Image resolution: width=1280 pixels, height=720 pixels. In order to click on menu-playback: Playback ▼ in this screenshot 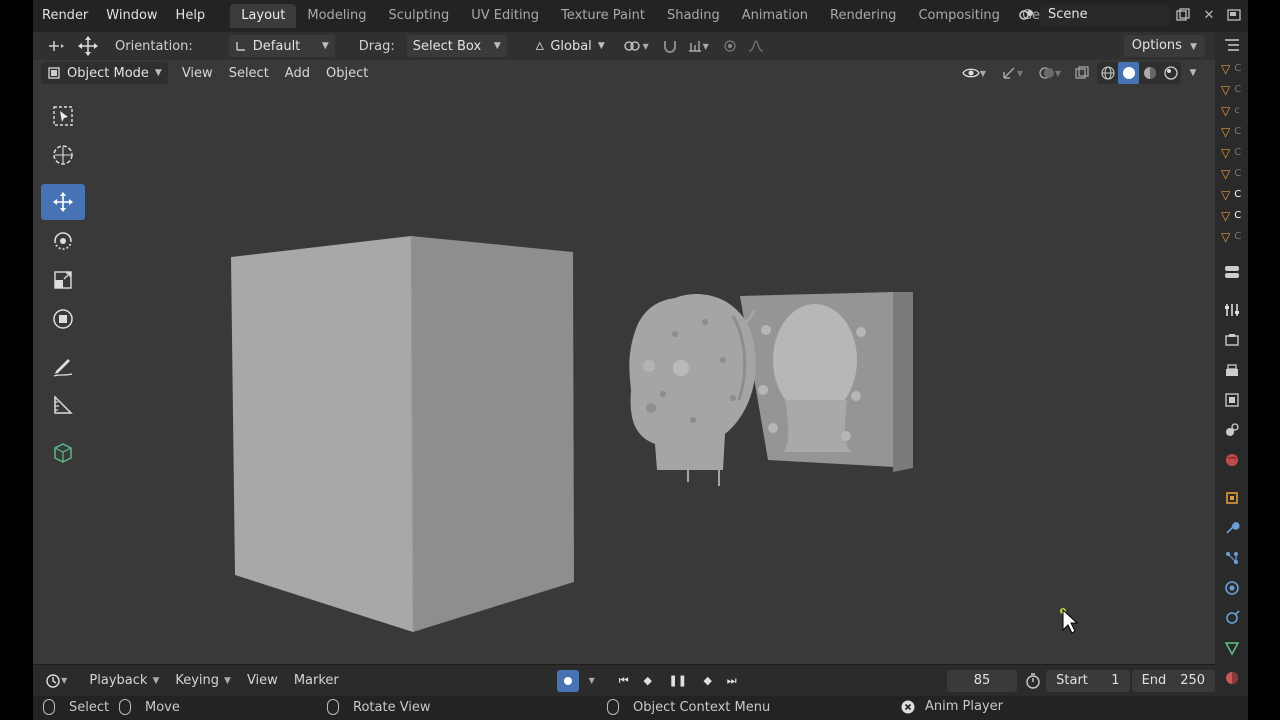, I will do `click(124, 680)`.